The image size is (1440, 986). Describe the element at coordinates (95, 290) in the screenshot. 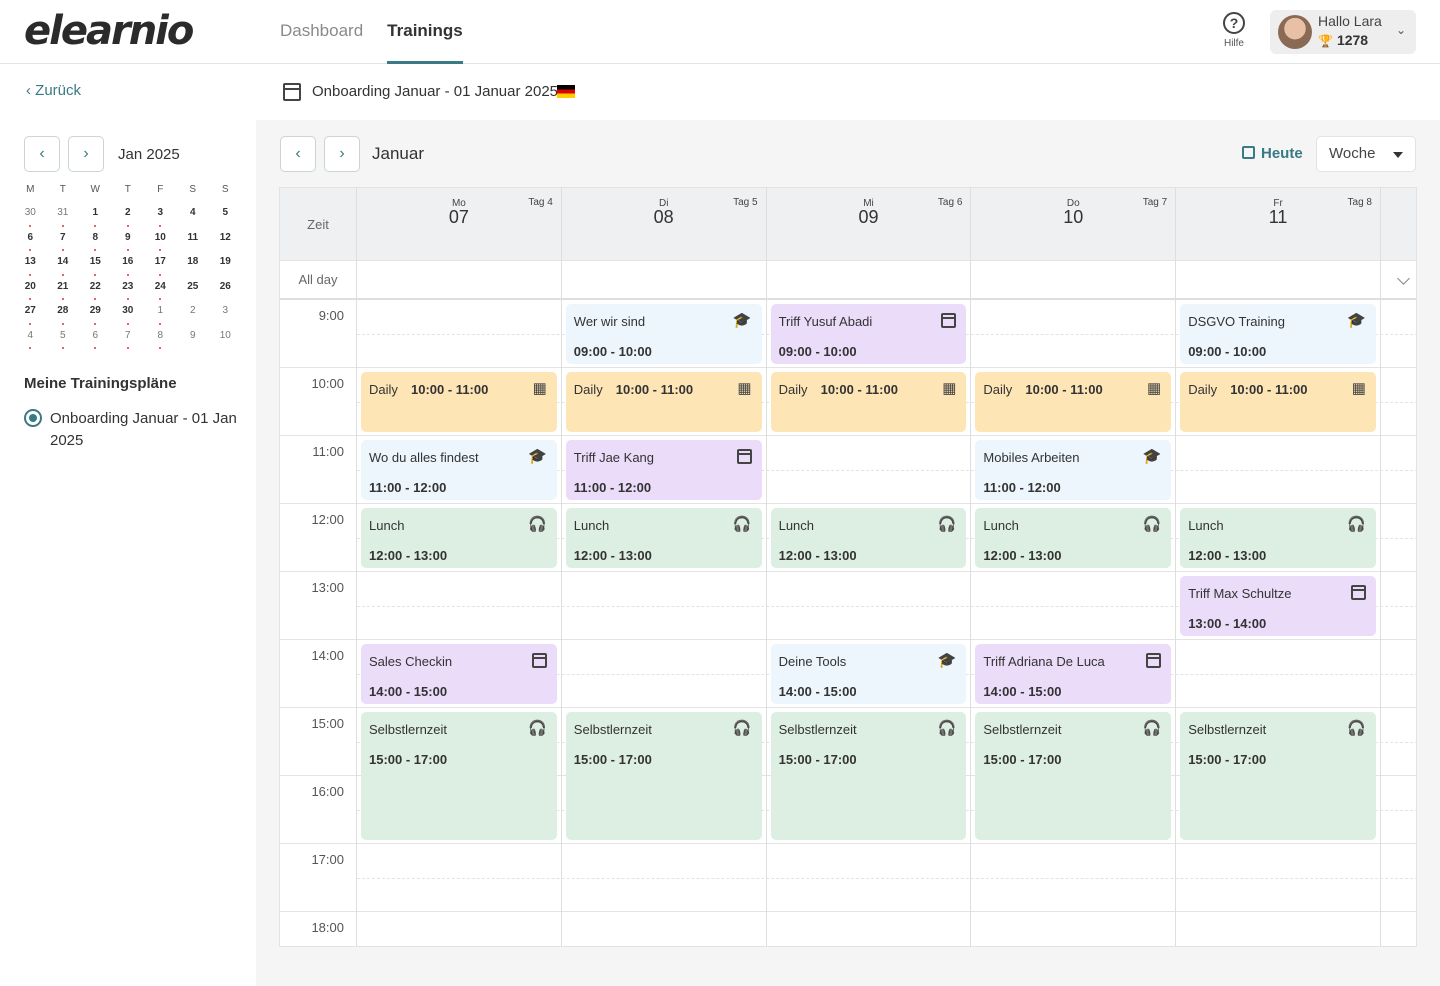

I see `mini-day: 22` at that location.